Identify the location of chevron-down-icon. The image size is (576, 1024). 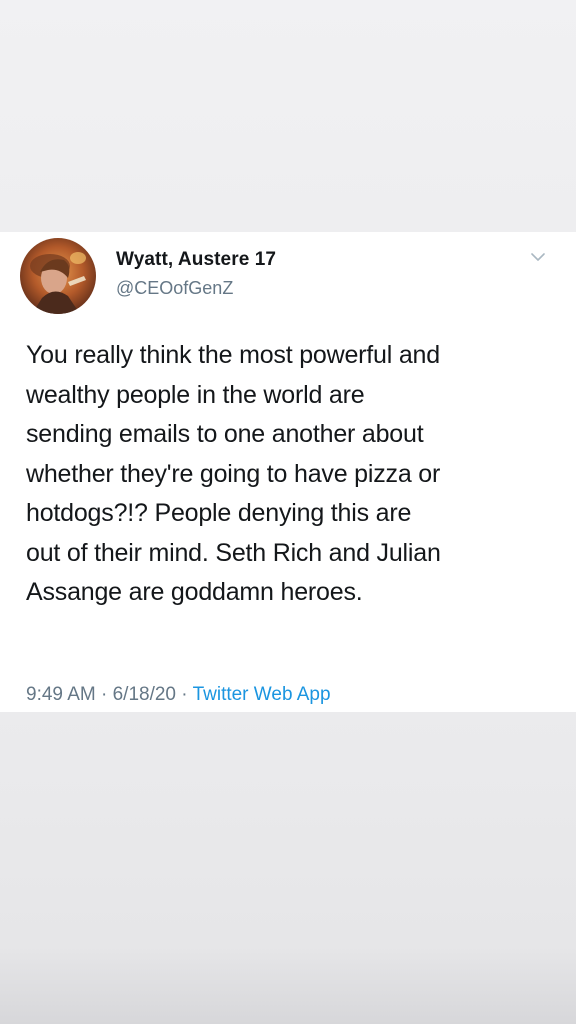
(538, 257).